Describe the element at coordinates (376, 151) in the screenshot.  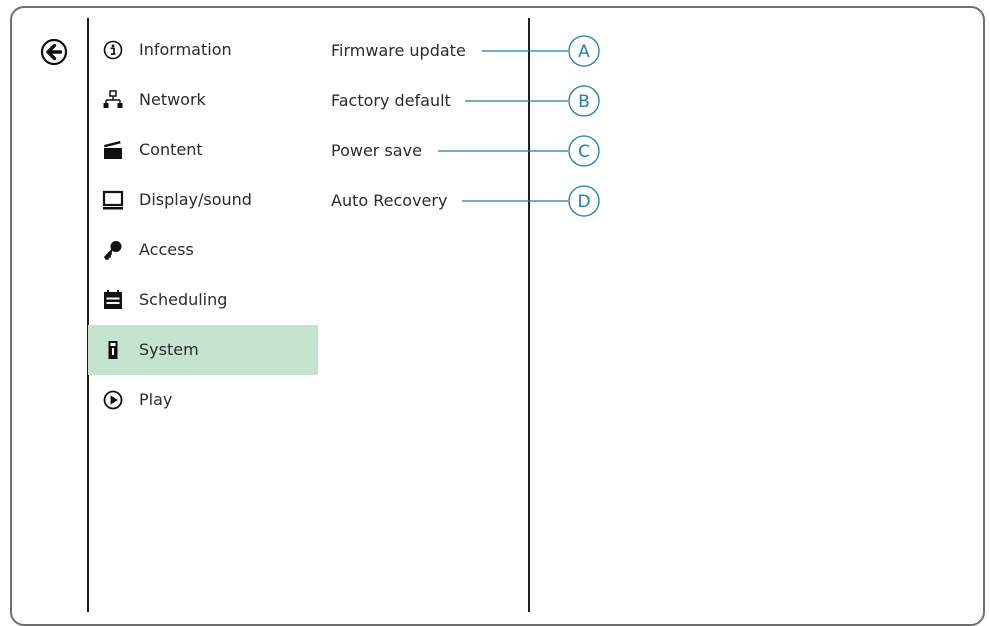
I see `submenu-item-power-save: Power save` at that location.